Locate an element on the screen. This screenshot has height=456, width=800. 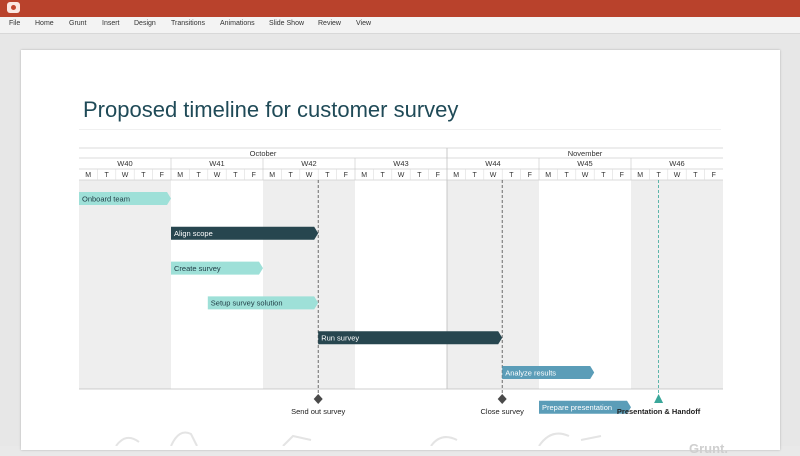
menu-design: Design is located at coordinates (145, 23).